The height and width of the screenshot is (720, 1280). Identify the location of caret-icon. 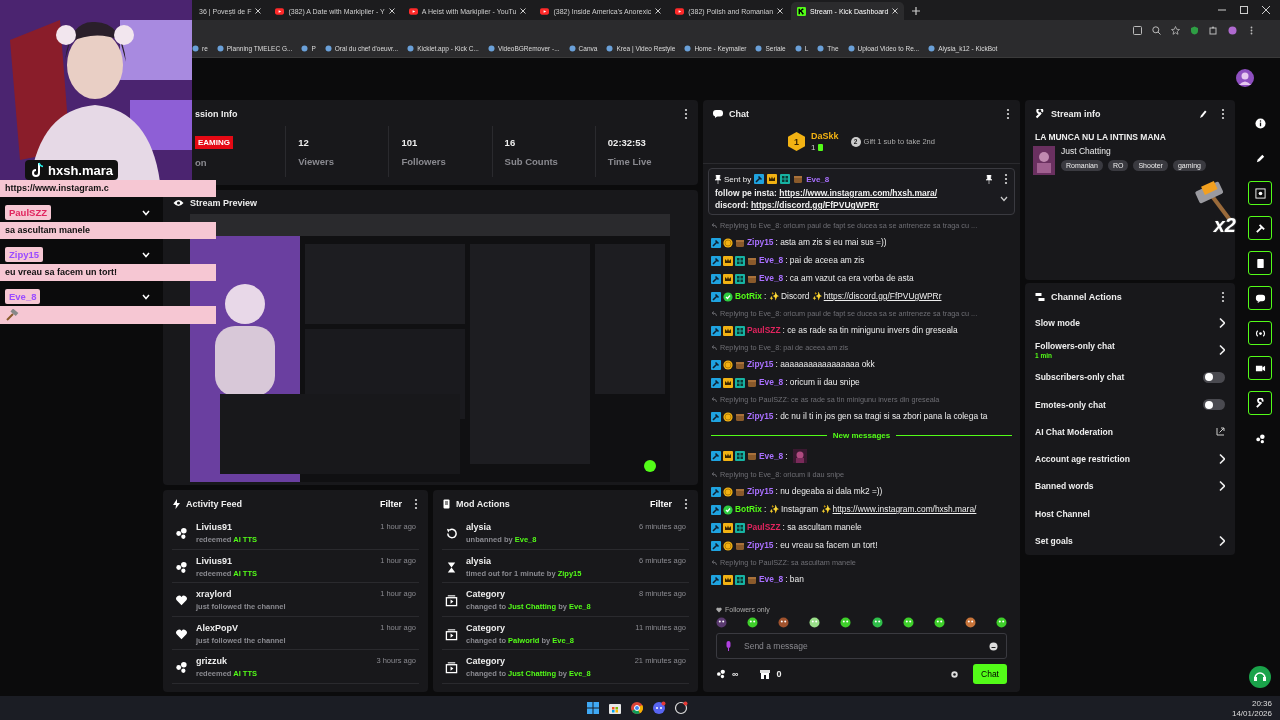
(1004, 199).